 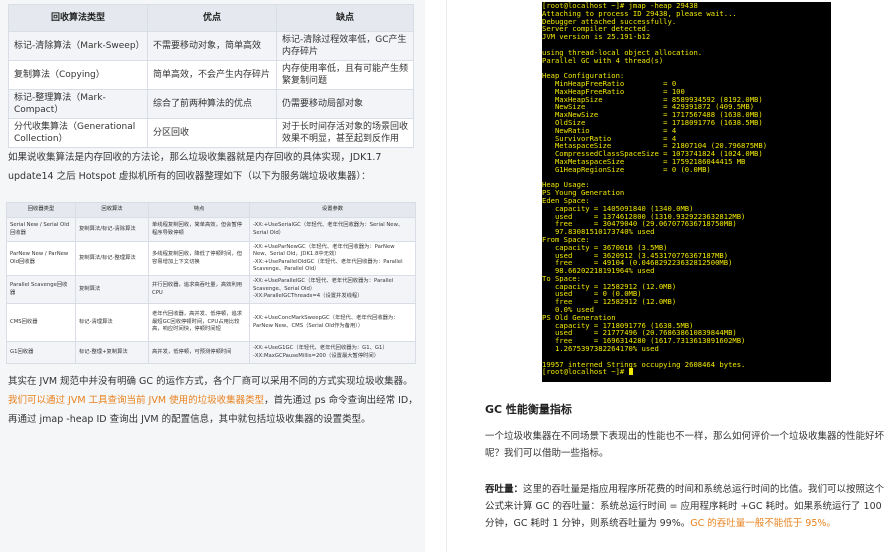 I want to click on table-header-row: 回收器类型 回收算法 特点 设置参数, so click(x=211, y=210).